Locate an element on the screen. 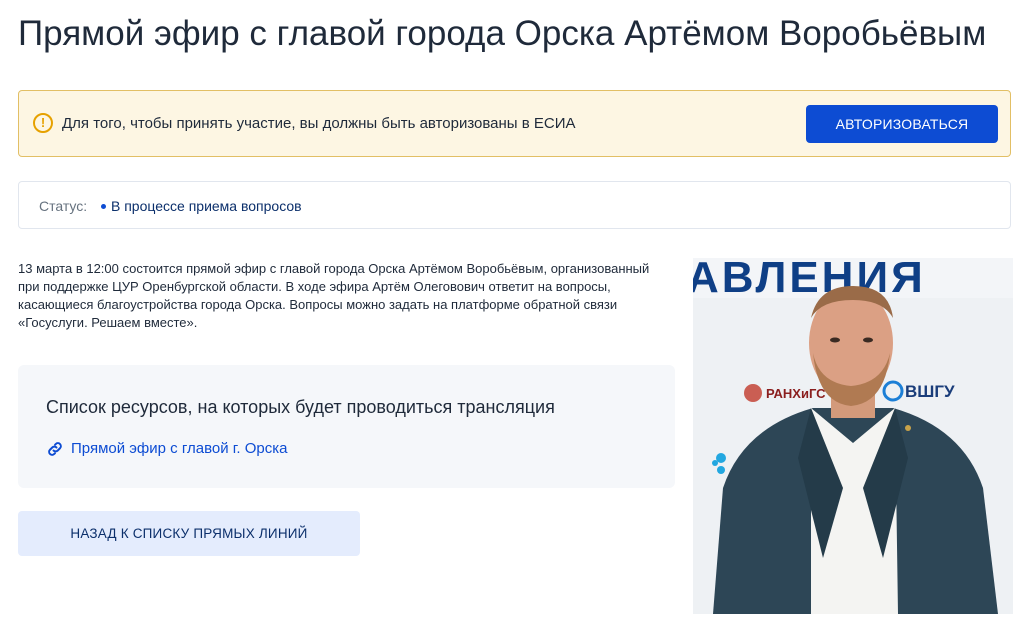  link-icon is located at coordinates (55, 449).